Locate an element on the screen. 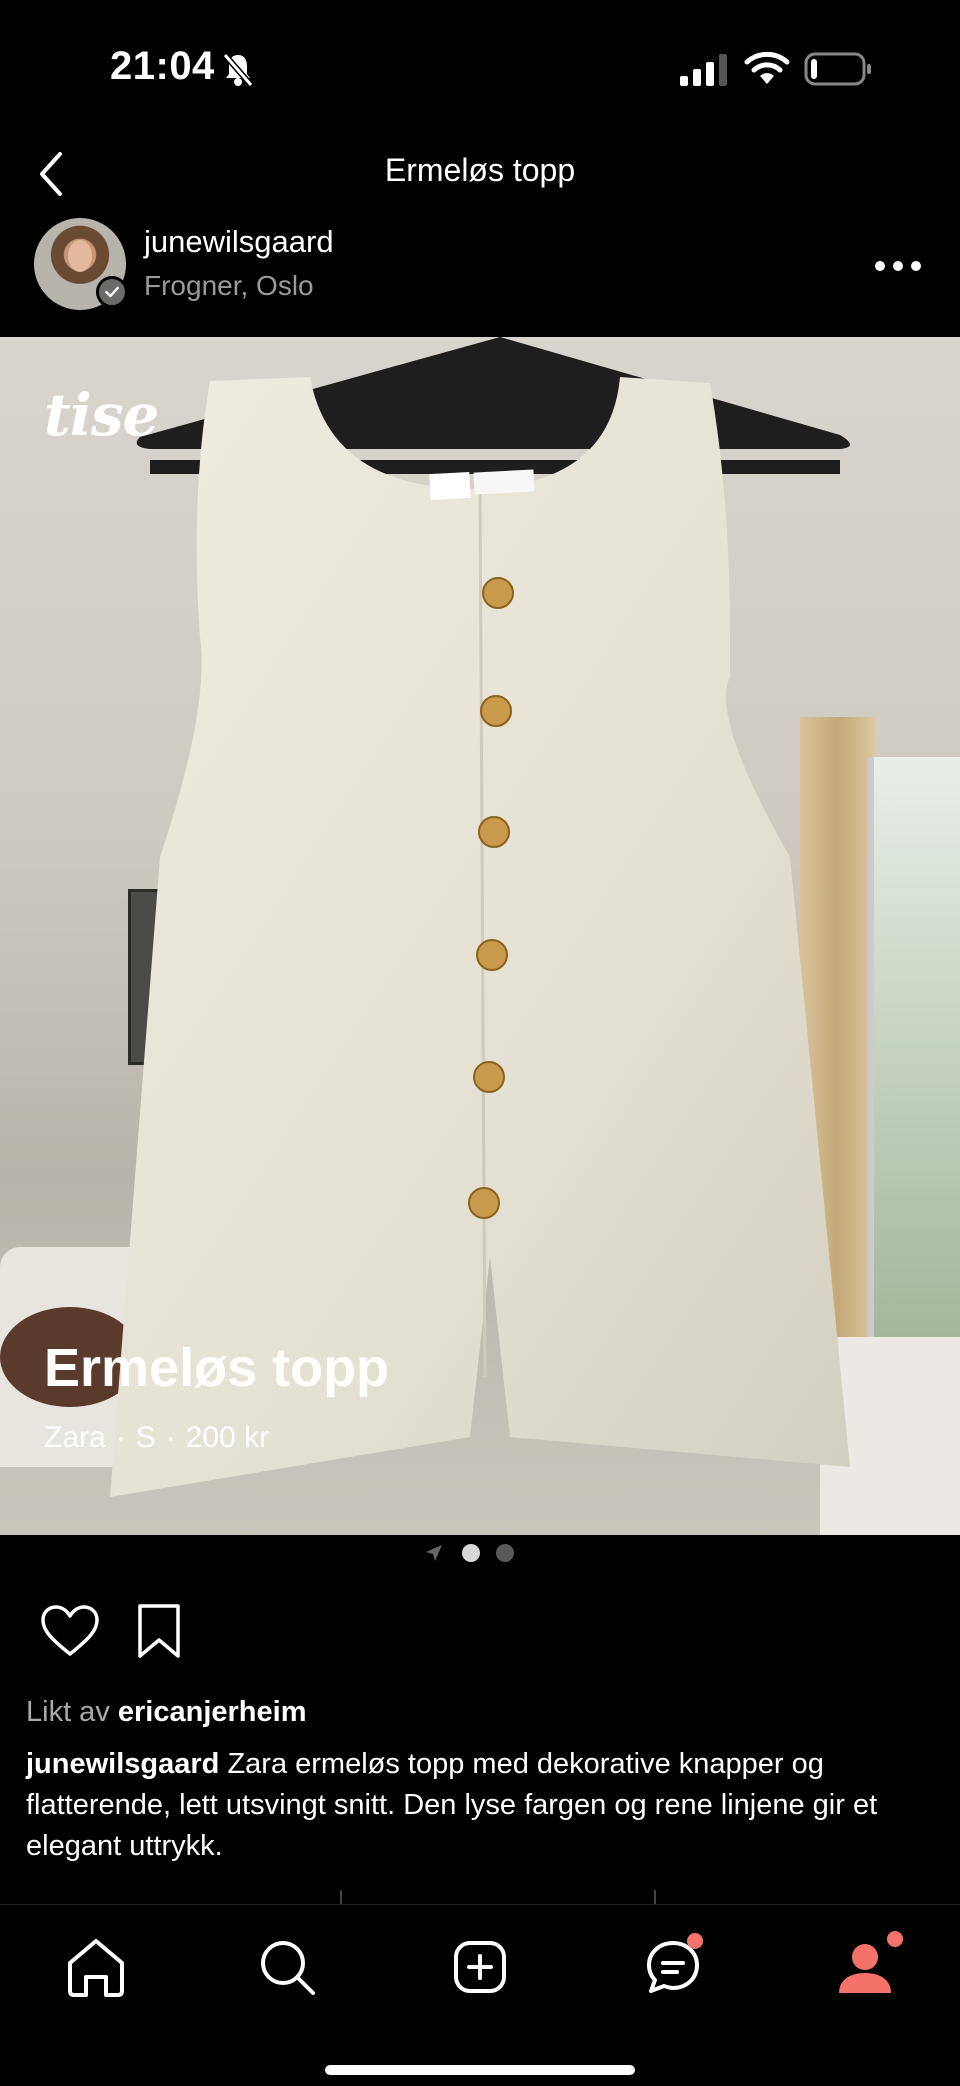 The width and height of the screenshot is (960, 2086). location-arrow-icon is located at coordinates (434, 1553).